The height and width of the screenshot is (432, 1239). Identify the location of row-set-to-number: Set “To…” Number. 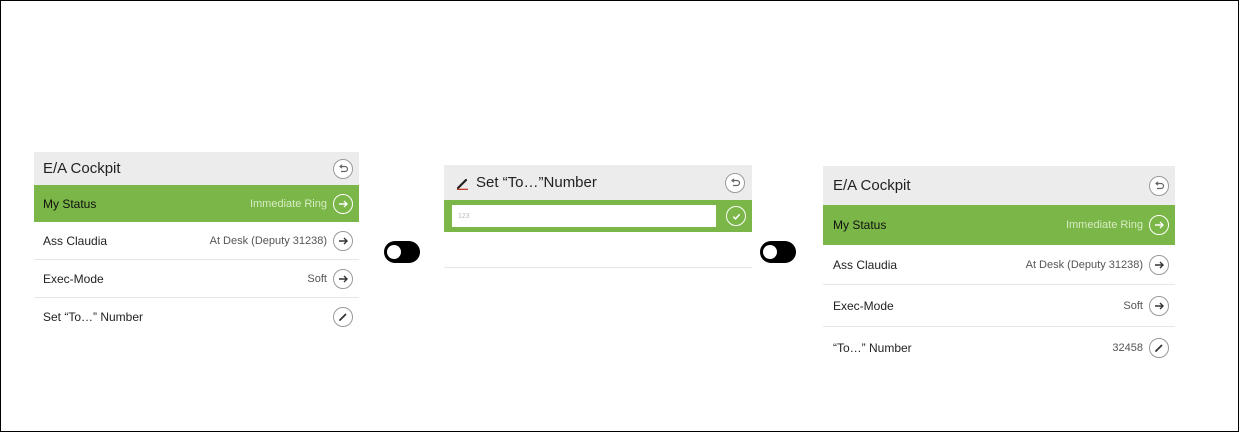
(196, 317).